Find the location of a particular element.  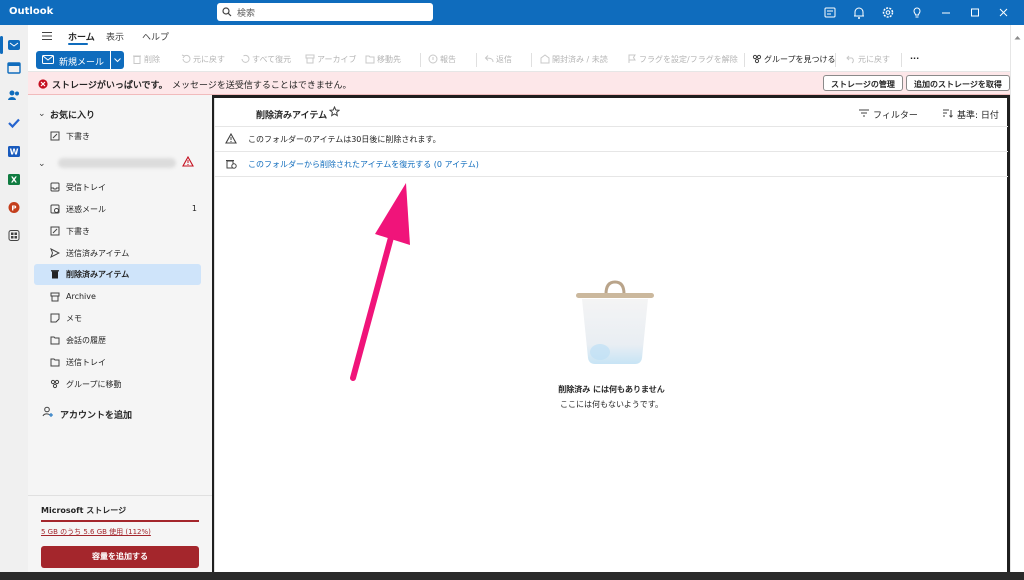

sort-button: 基準: 日付 is located at coordinates (971, 114).